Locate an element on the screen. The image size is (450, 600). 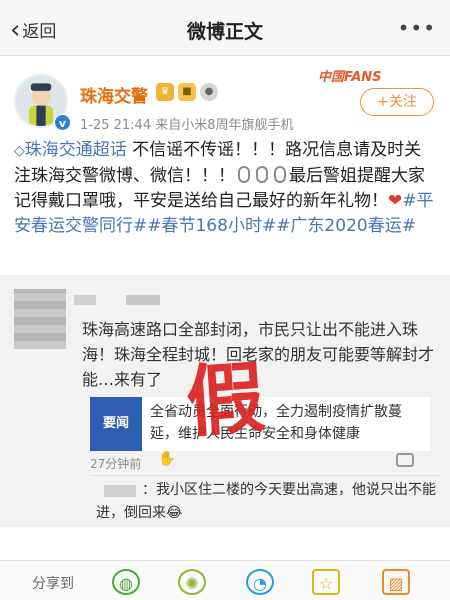
page-title: 微博正文 is located at coordinates (224, 32).